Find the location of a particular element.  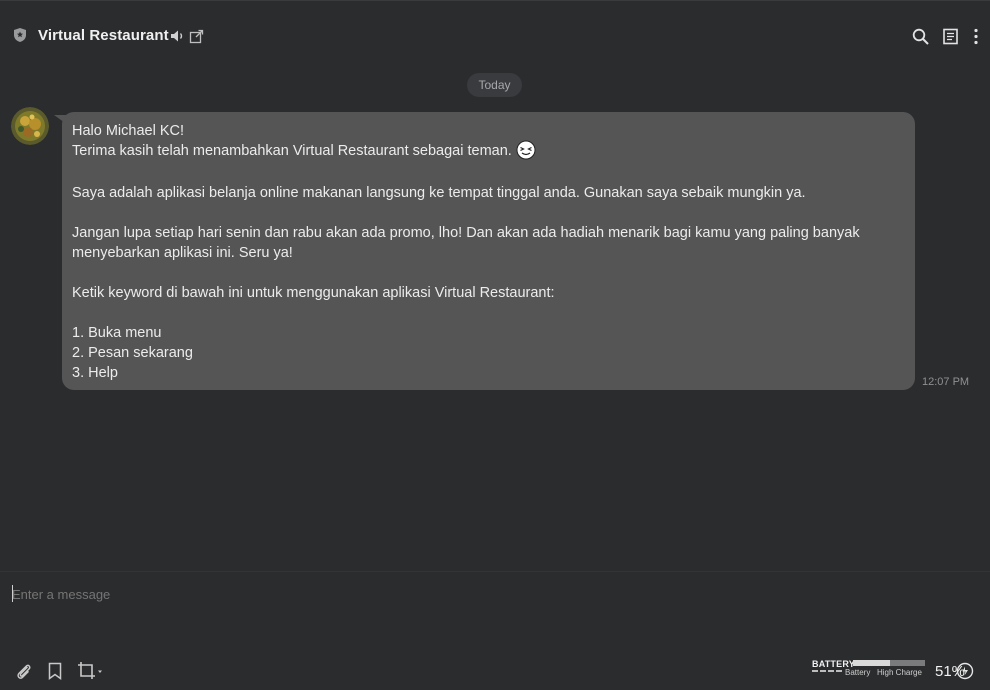

text-caret is located at coordinates (12, 593).